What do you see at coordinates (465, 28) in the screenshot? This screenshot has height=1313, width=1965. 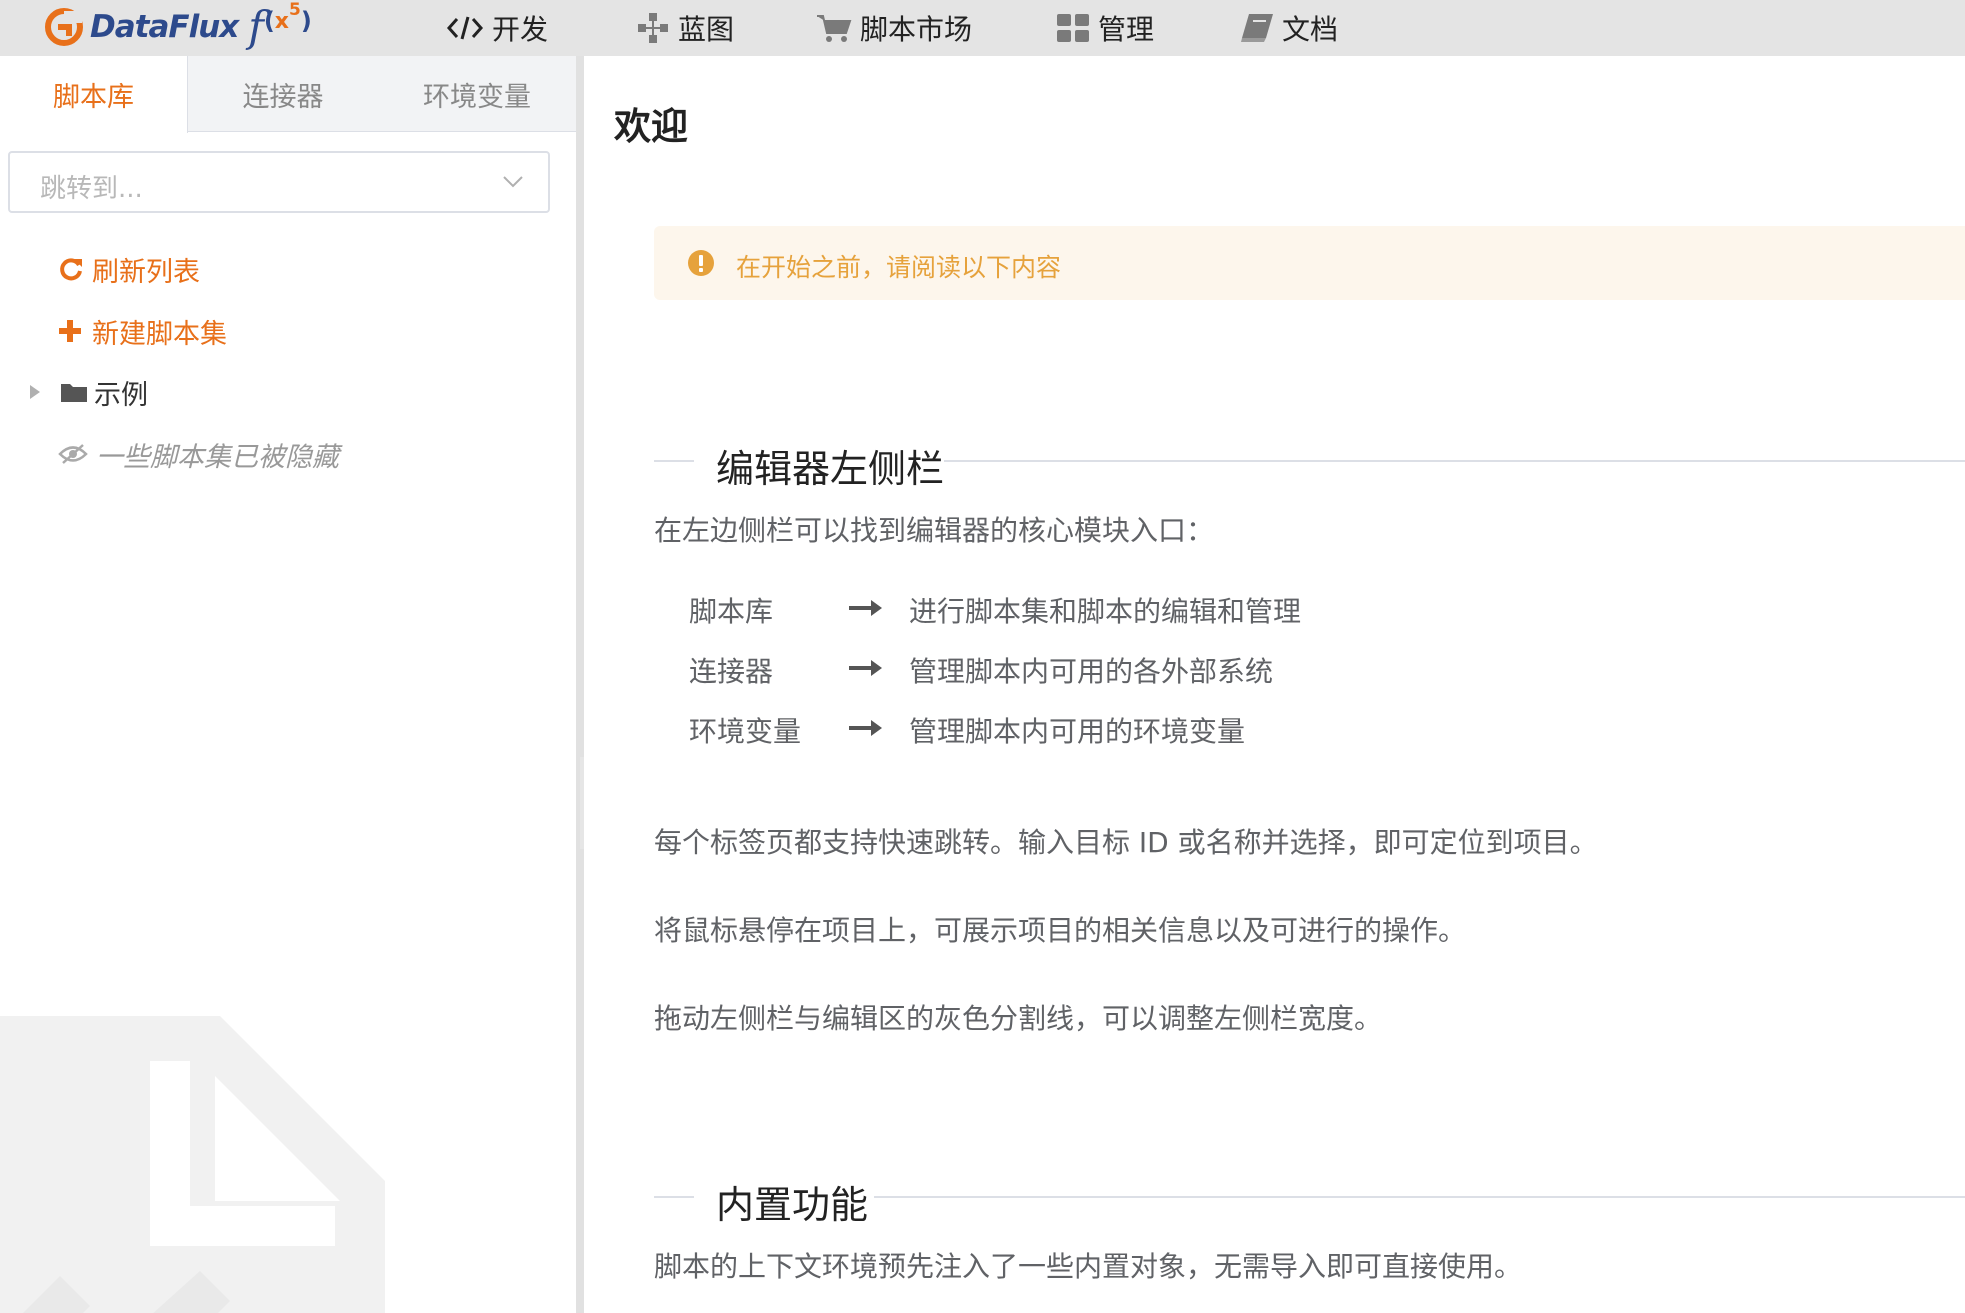 I see `code-icon` at bounding box center [465, 28].